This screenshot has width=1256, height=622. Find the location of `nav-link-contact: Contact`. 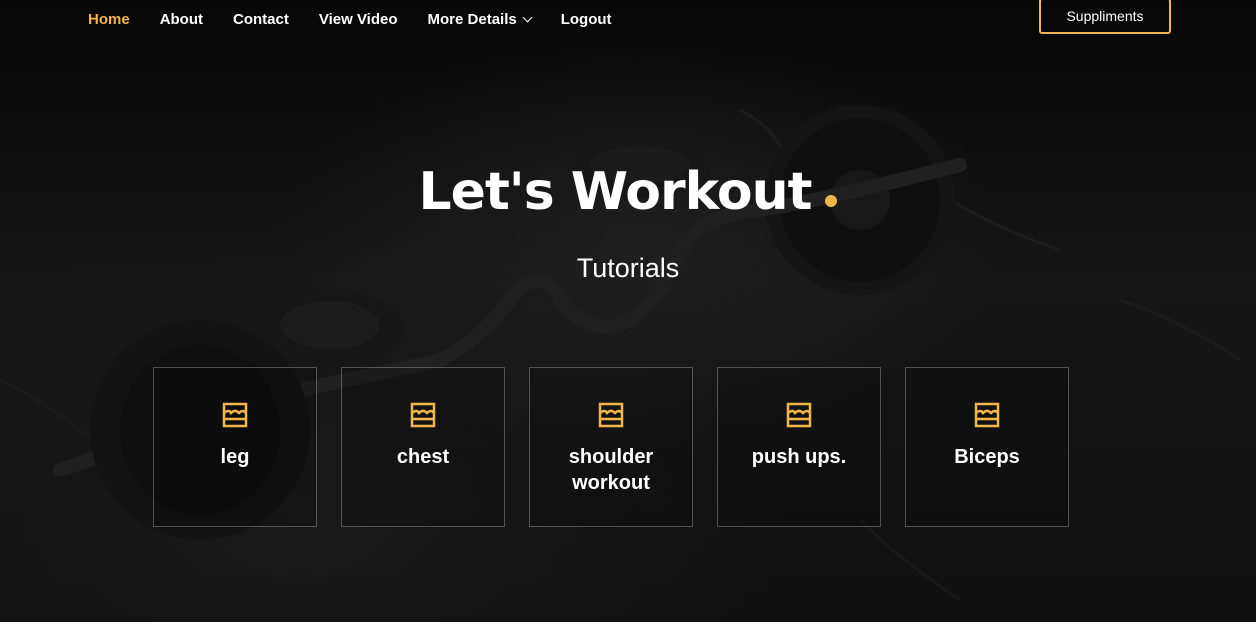

nav-link-contact: Contact is located at coordinates (261, 19).